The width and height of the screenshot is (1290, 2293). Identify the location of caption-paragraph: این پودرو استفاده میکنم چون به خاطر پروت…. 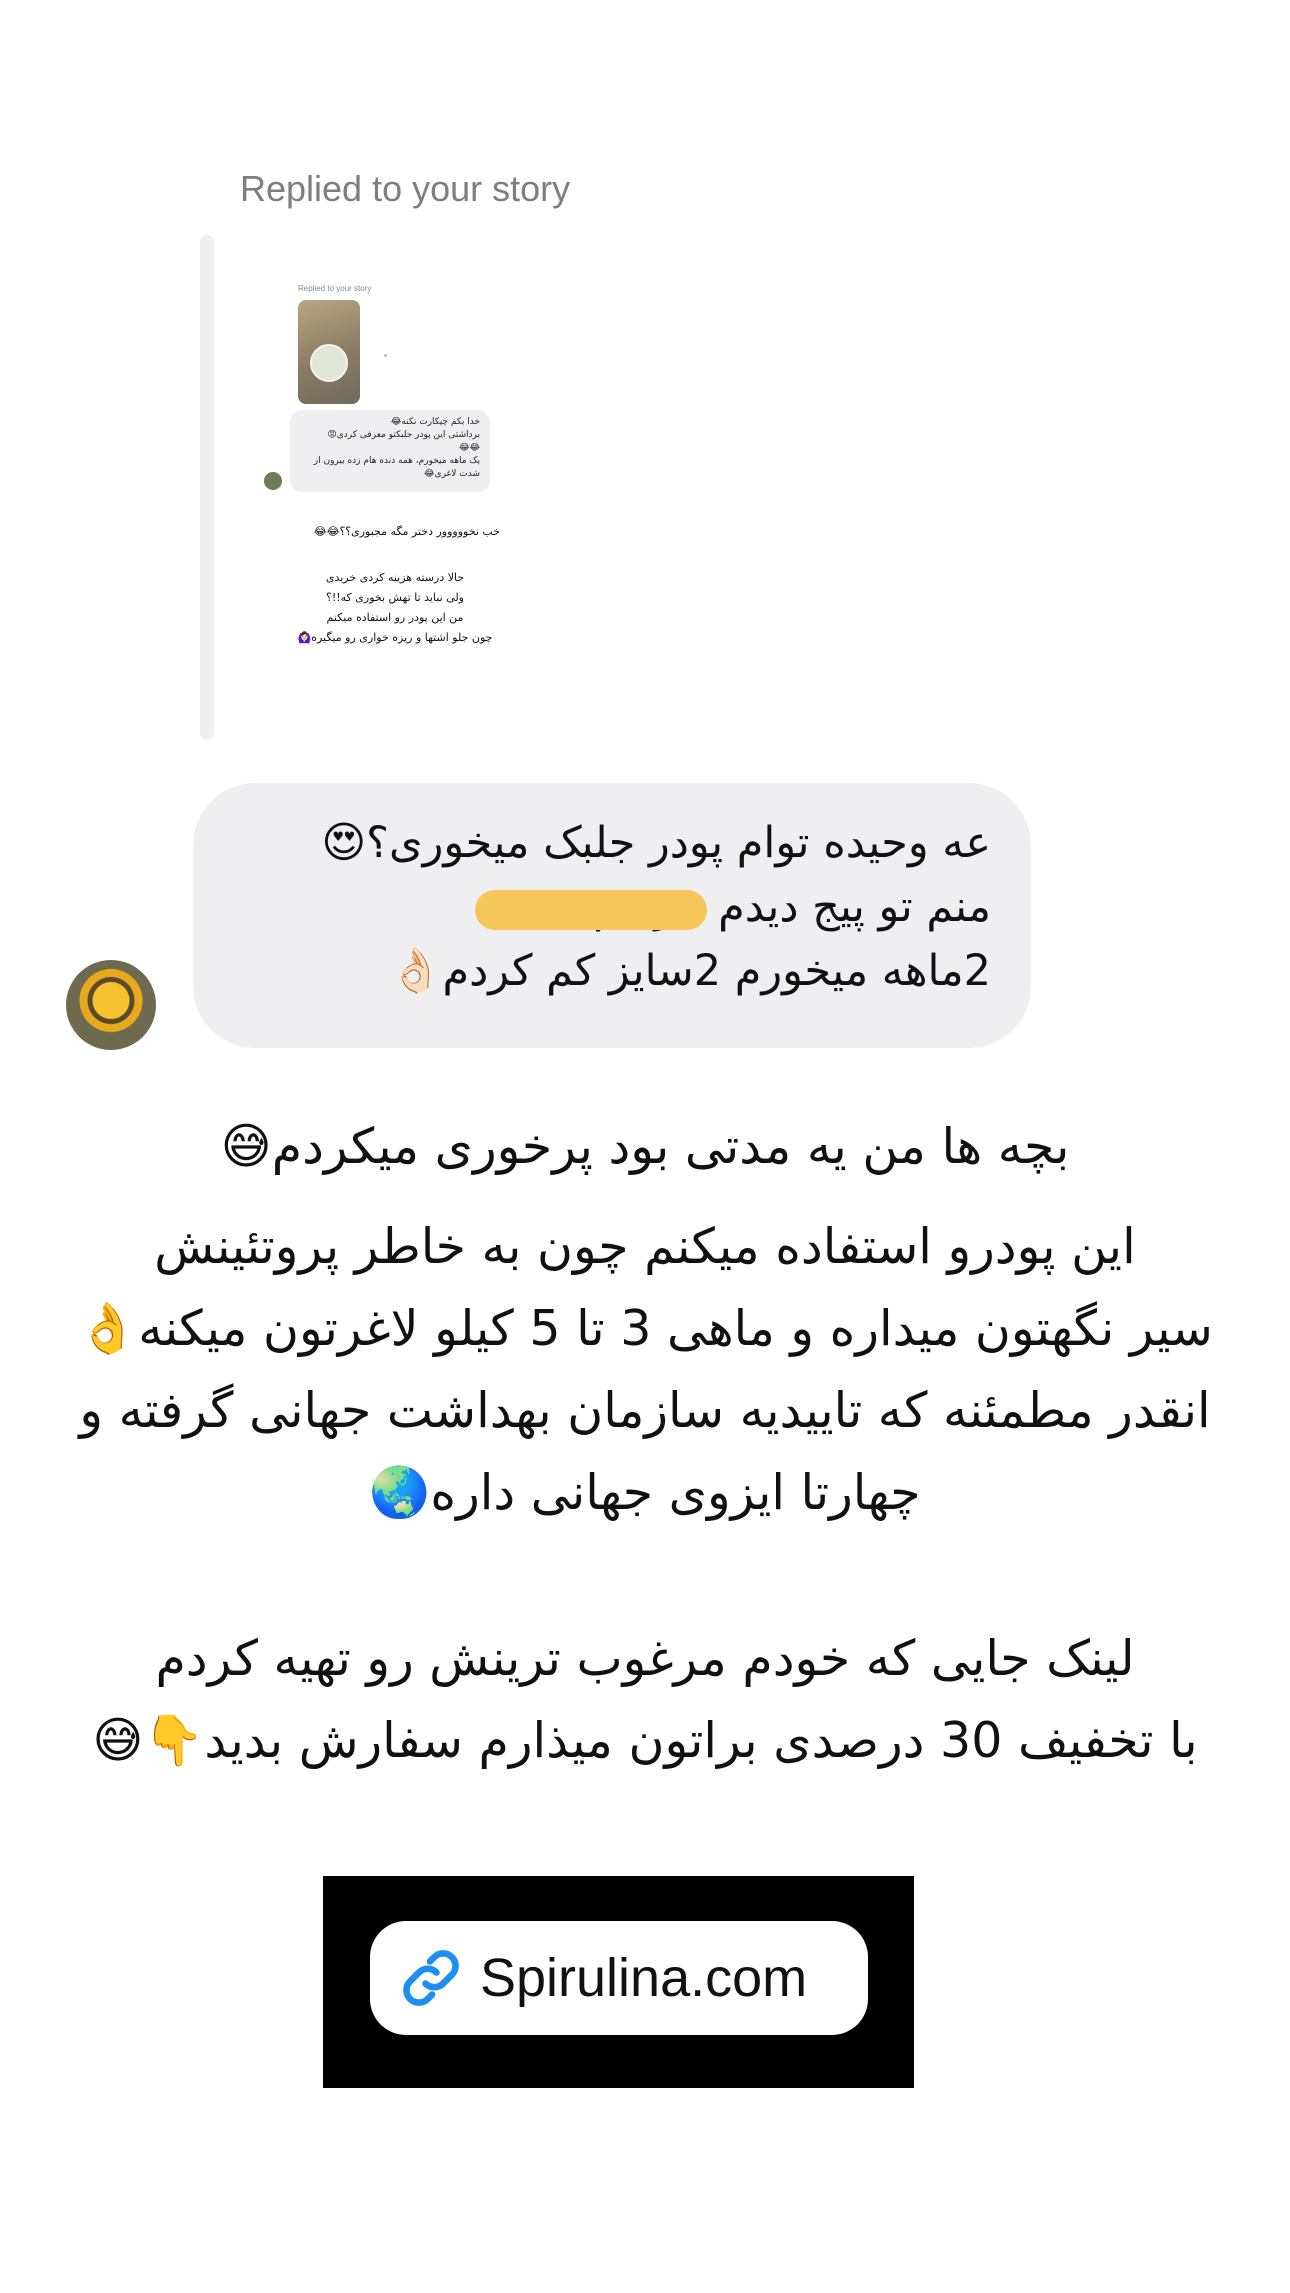
(645, 1369).